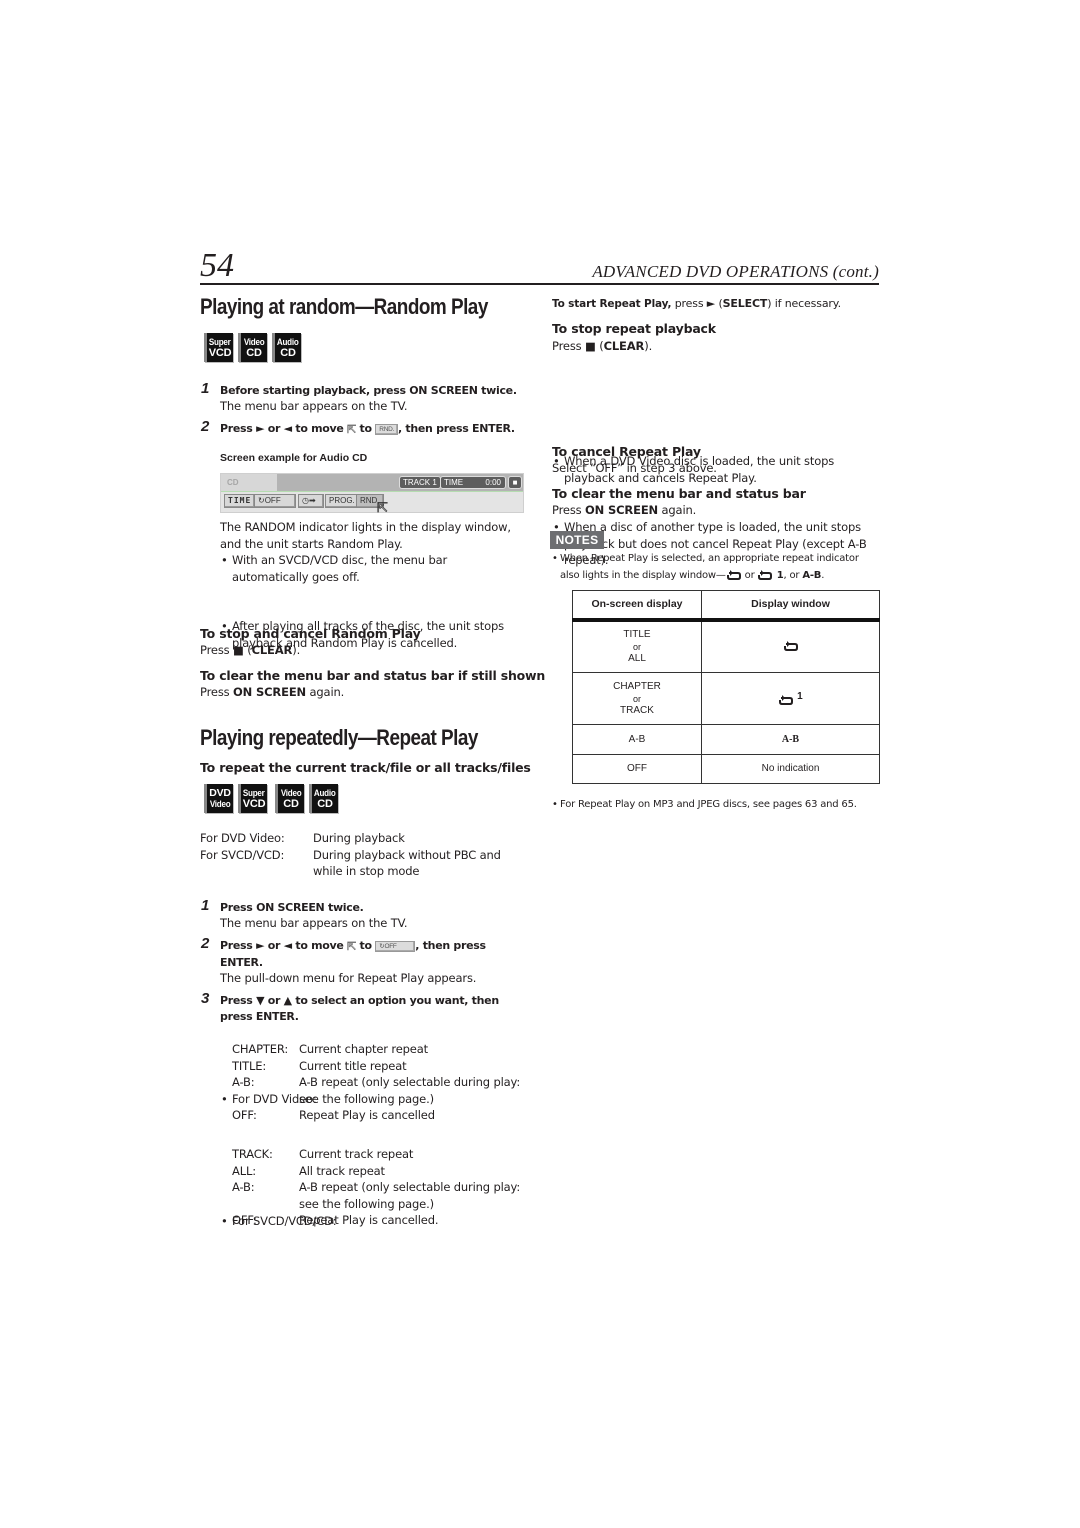  I want to click on step-instruction: Press ON SCREEN twice., so click(292, 907).